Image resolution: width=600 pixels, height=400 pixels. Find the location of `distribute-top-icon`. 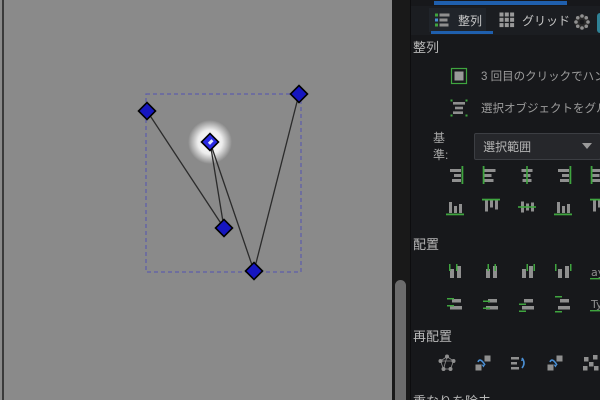

distribute-top-icon is located at coordinates (455, 304).